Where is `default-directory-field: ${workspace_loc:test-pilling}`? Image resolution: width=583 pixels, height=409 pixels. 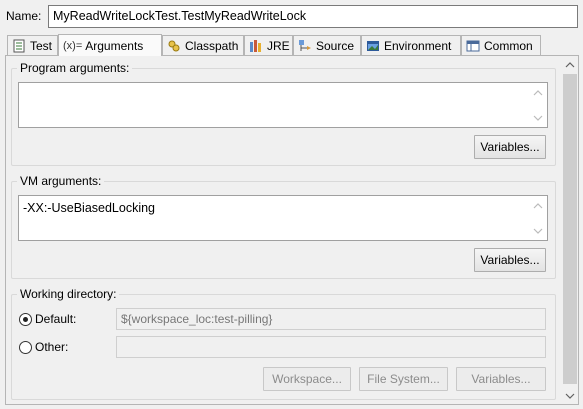
default-directory-field: ${workspace_loc:test-pilling} is located at coordinates (331, 319).